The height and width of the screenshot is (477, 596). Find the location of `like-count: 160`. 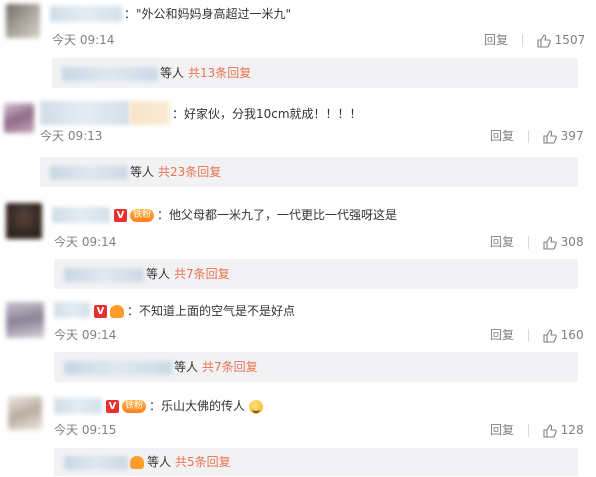

like-count: 160 is located at coordinates (572, 335).